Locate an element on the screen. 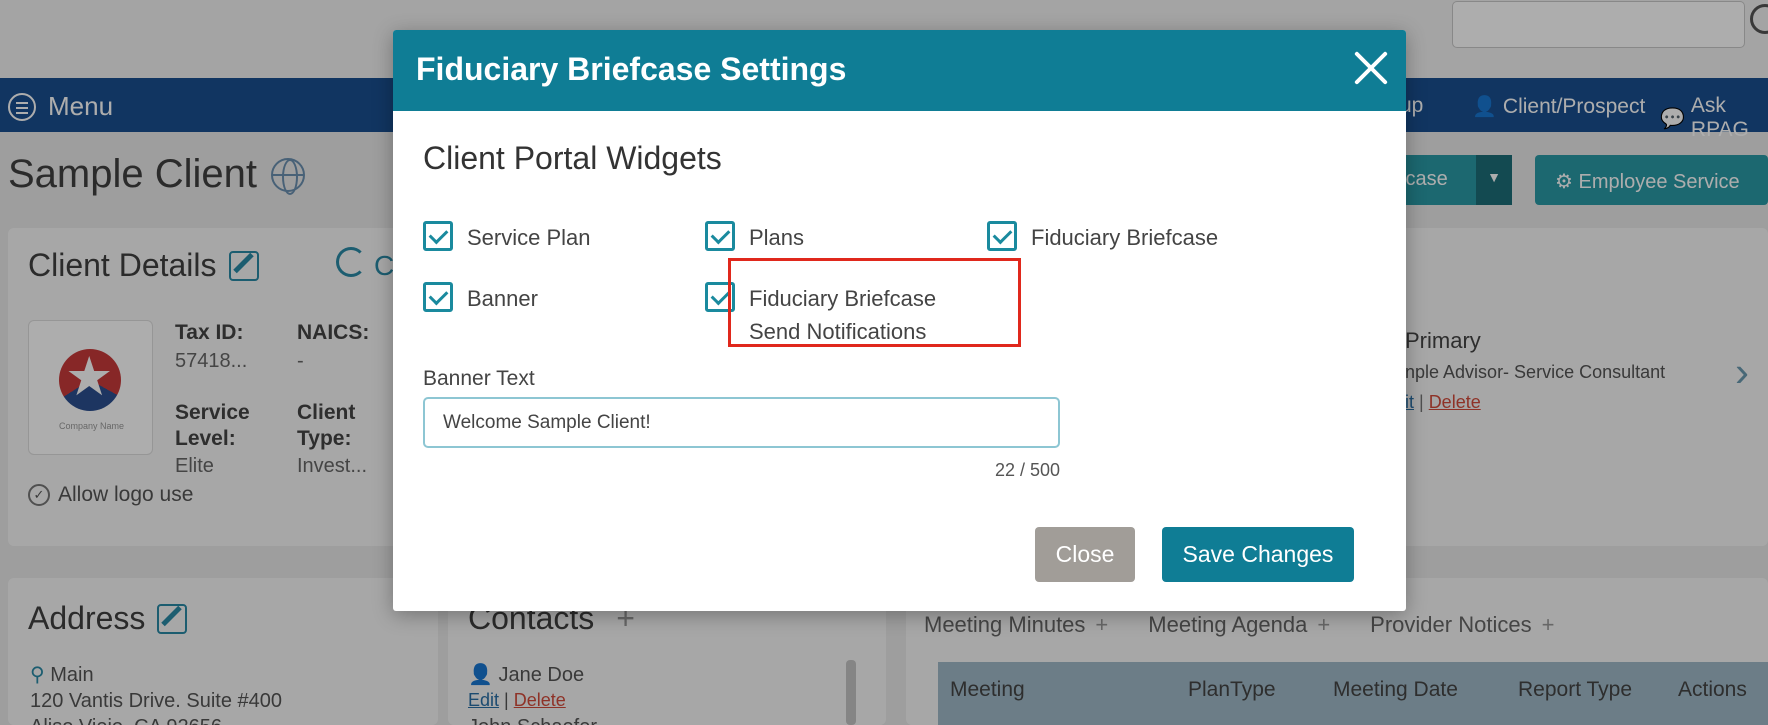 The width and height of the screenshot is (1768, 725). character-count: 22 / 500 is located at coordinates (1027, 470).